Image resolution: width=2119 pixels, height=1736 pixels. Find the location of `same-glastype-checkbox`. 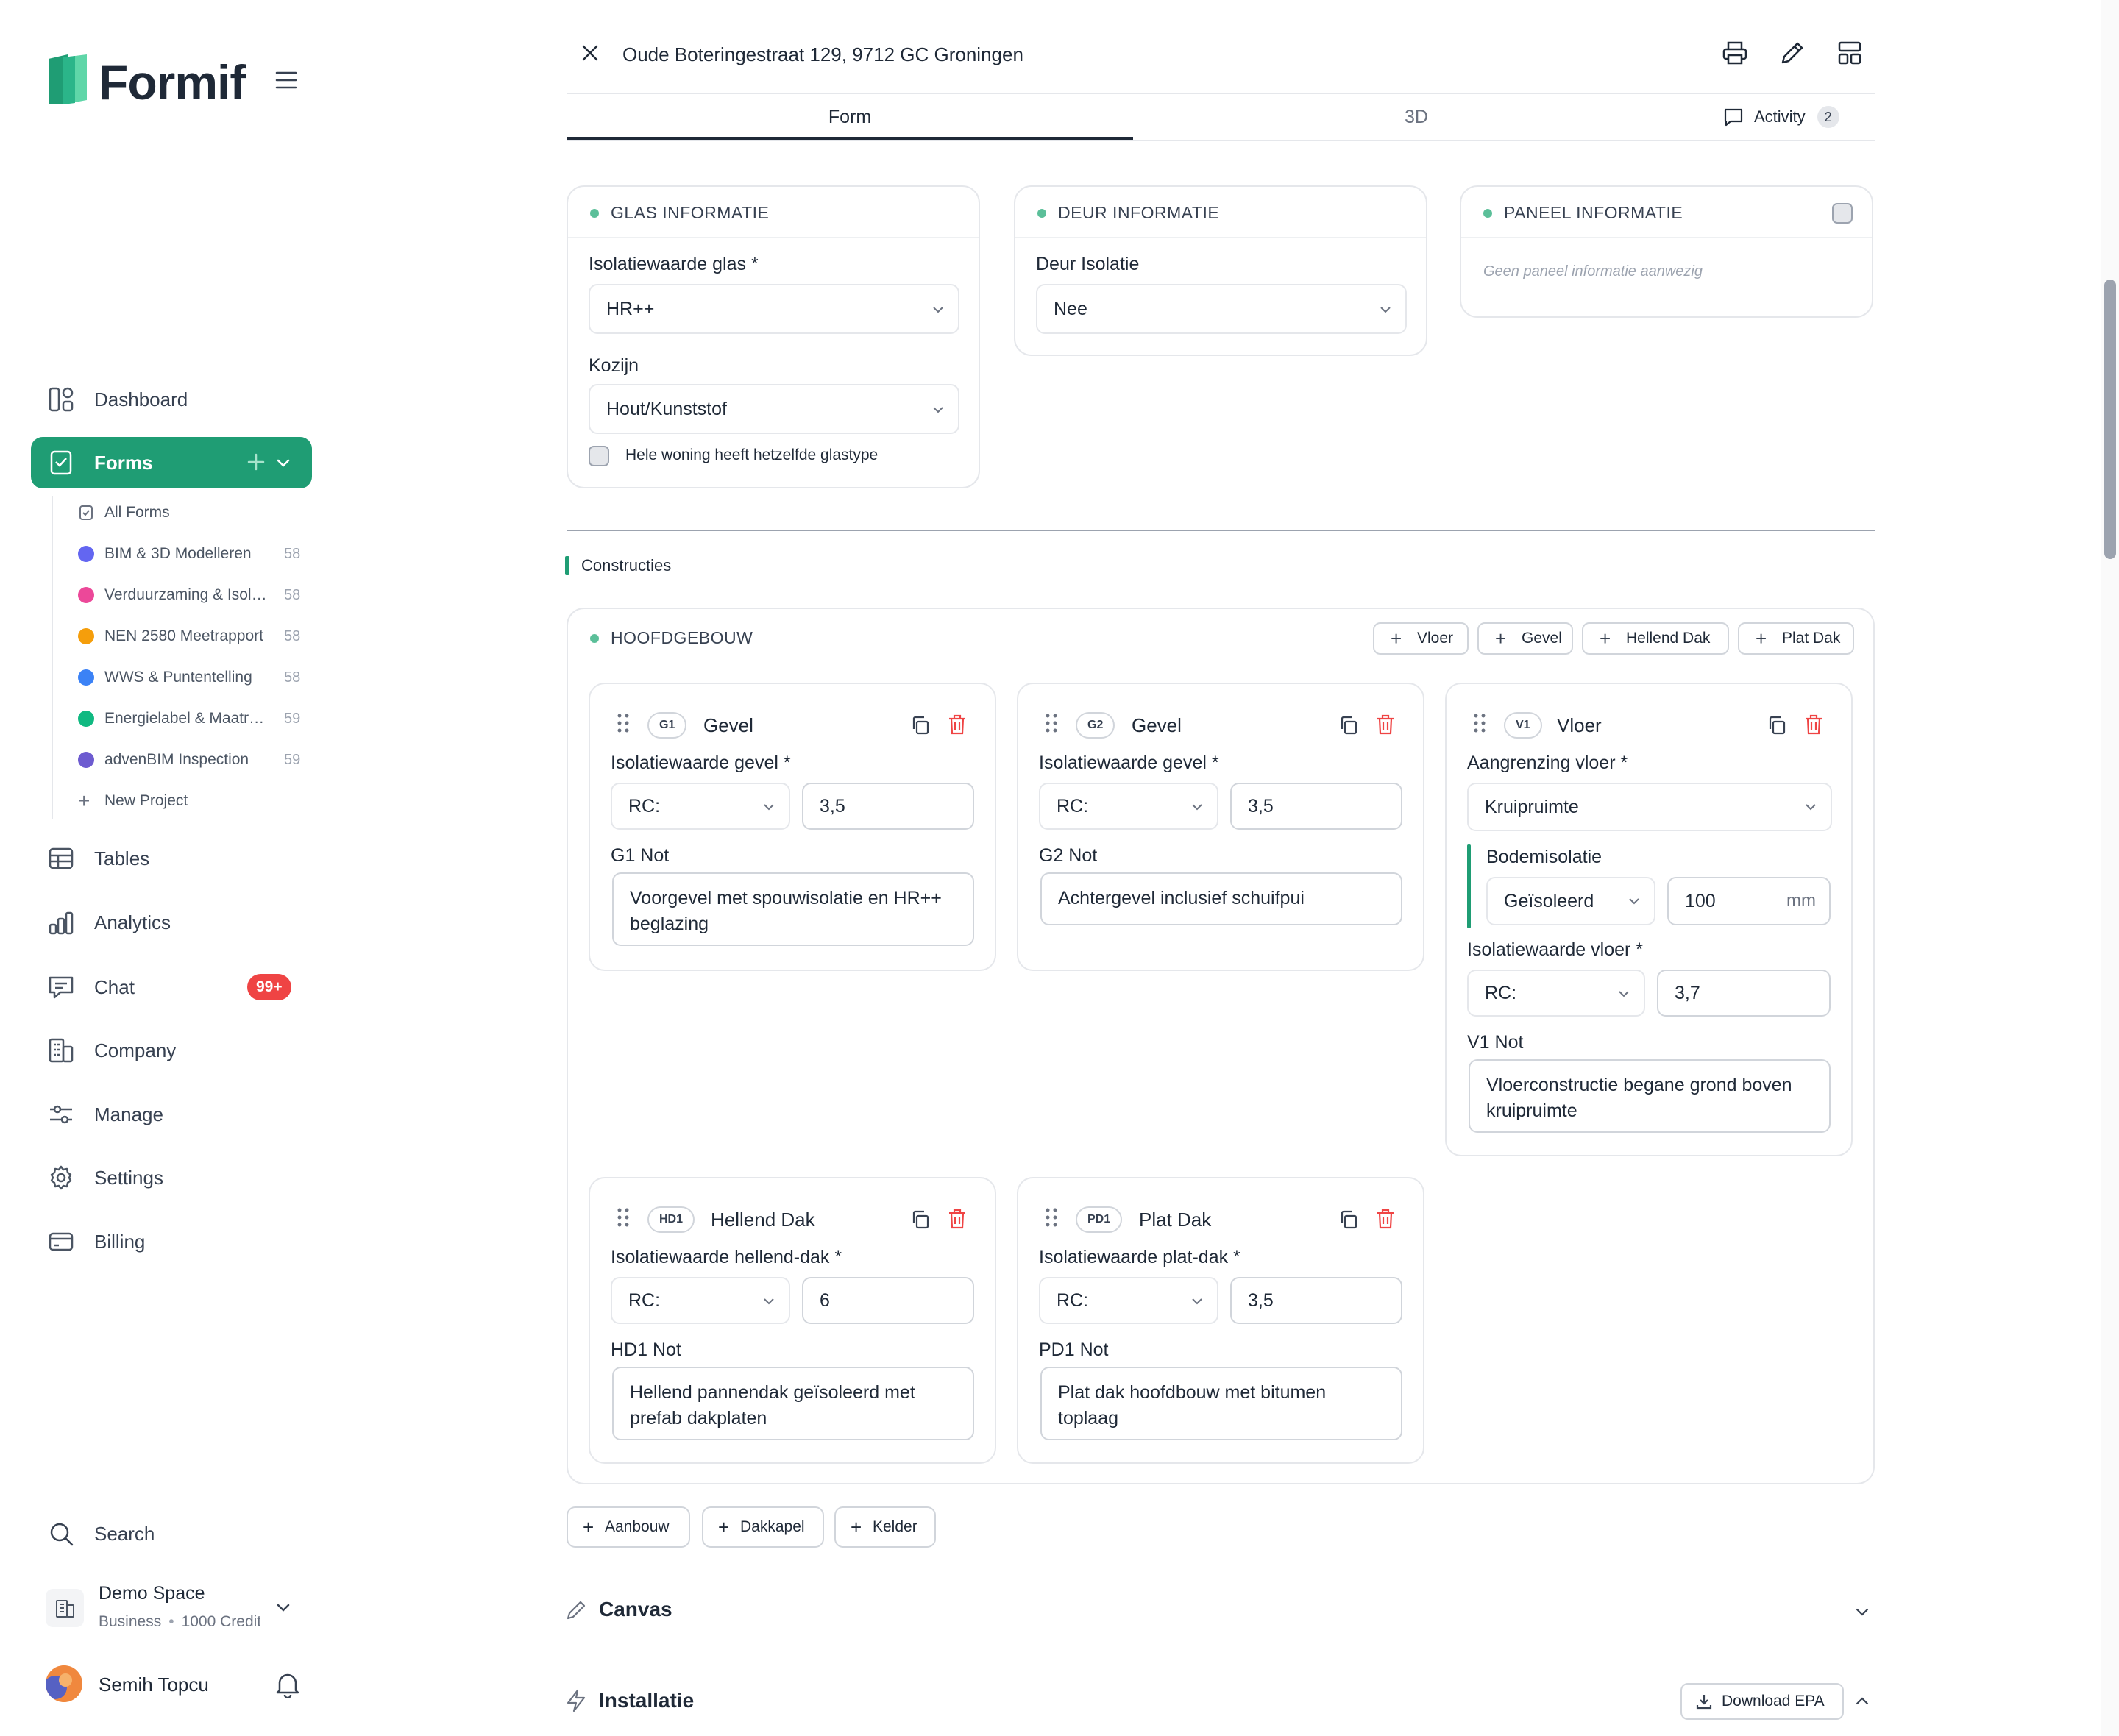

same-glastype-checkbox is located at coordinates (599, 456).